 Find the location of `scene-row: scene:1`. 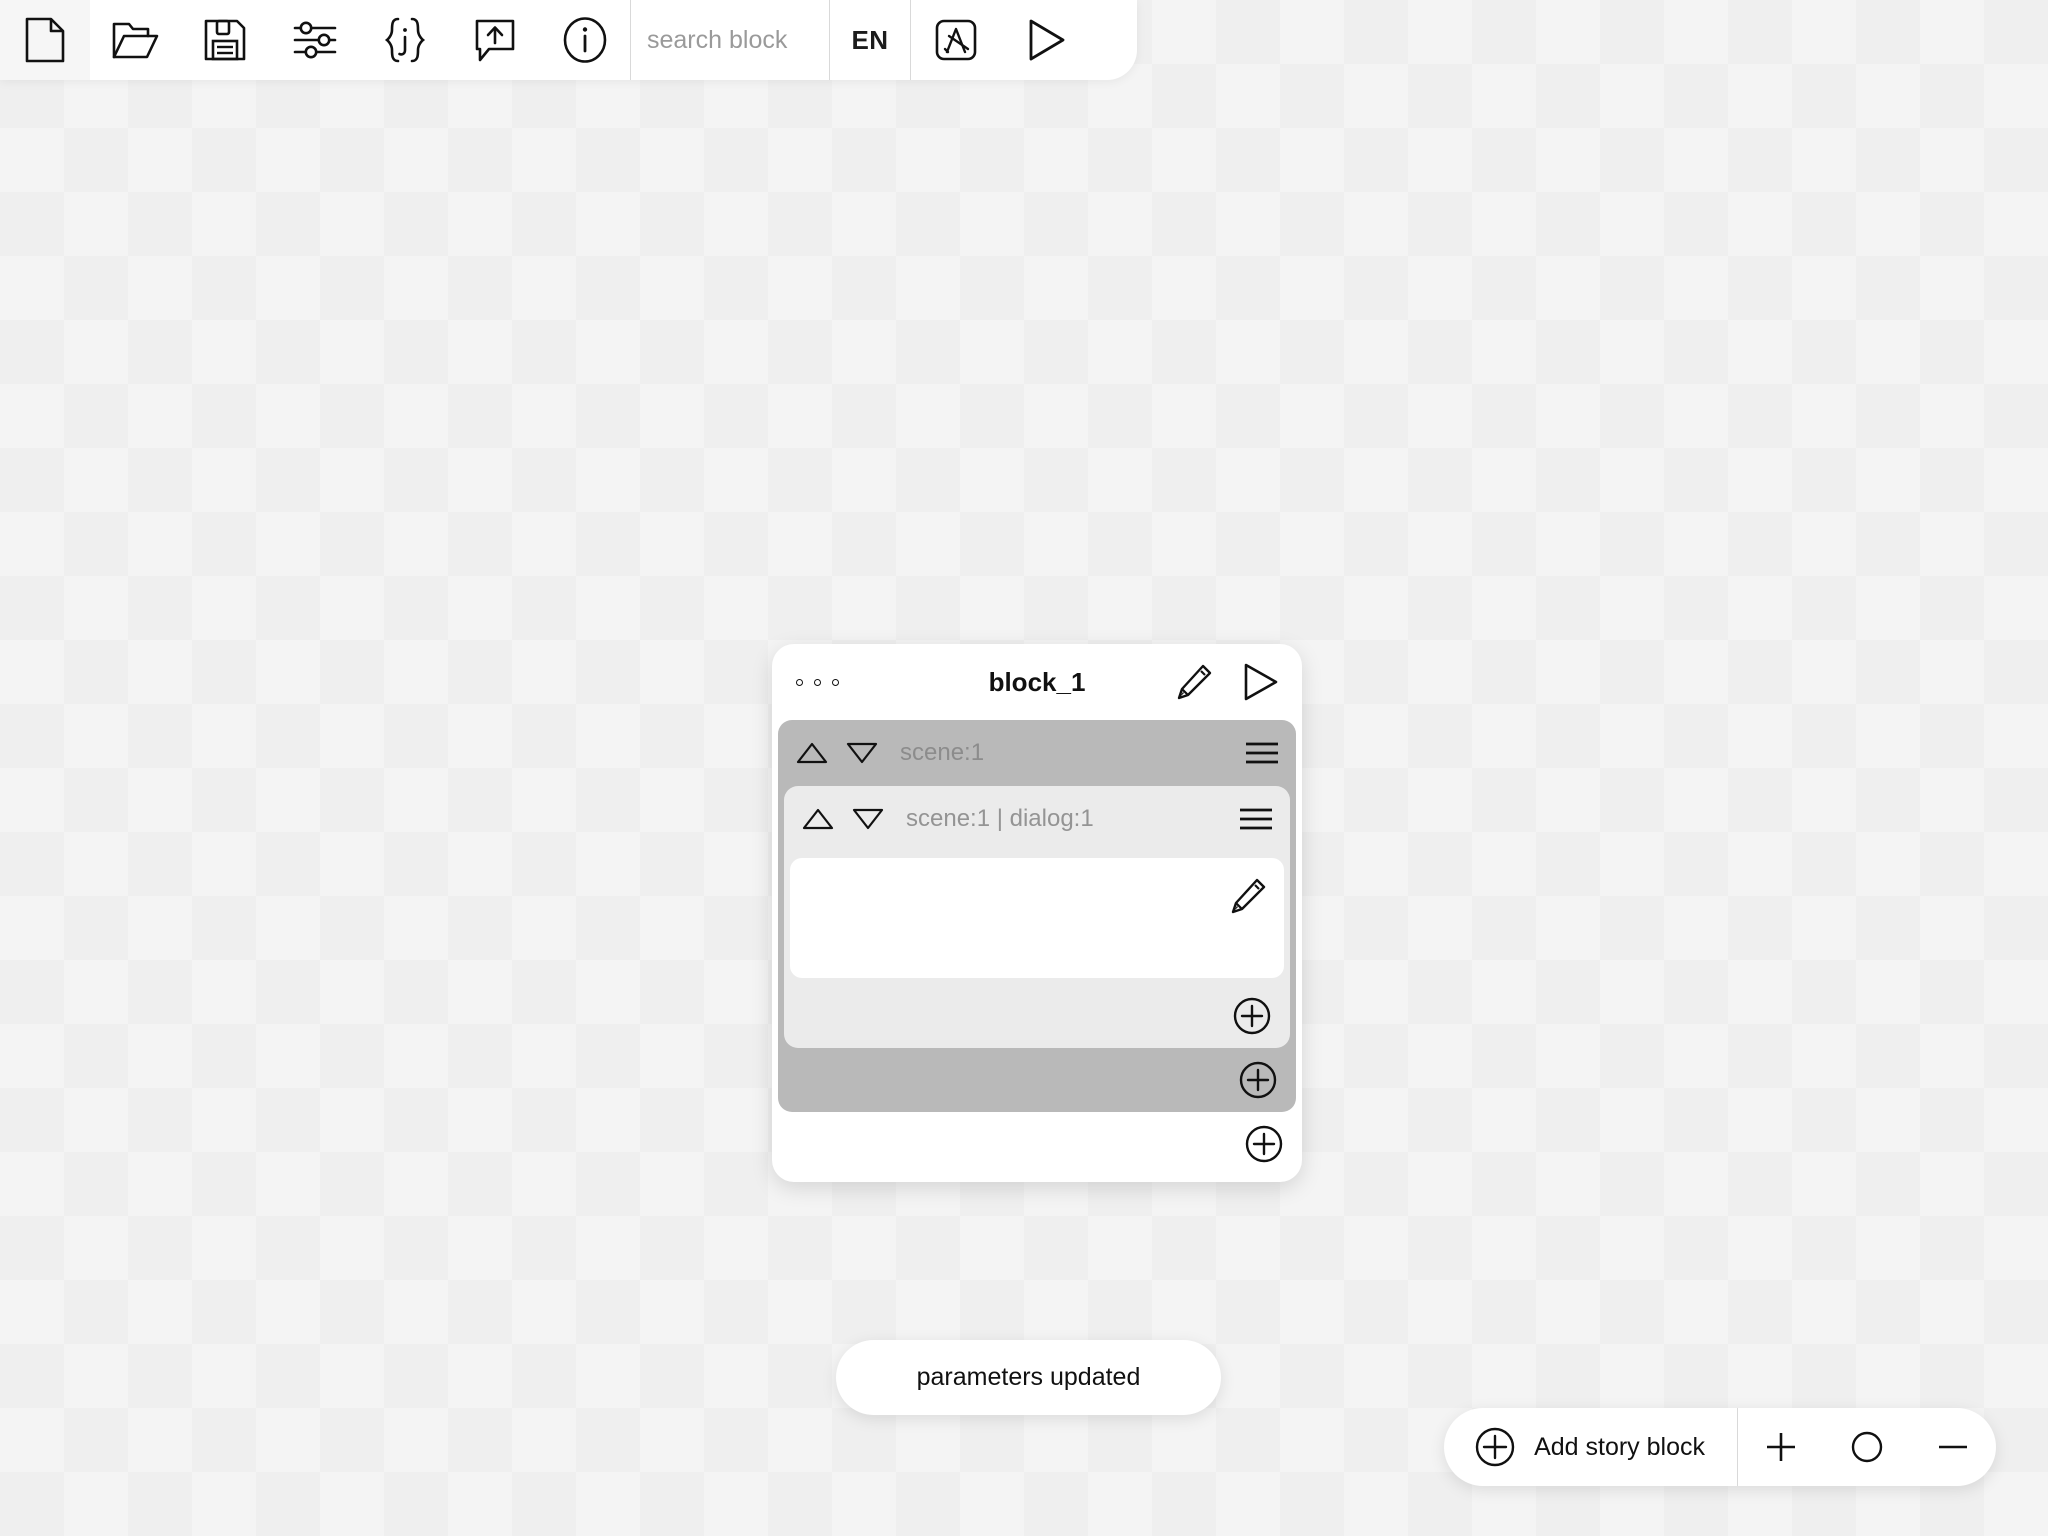

scene-row: scene:1 is located at coordinates (1037, 753).